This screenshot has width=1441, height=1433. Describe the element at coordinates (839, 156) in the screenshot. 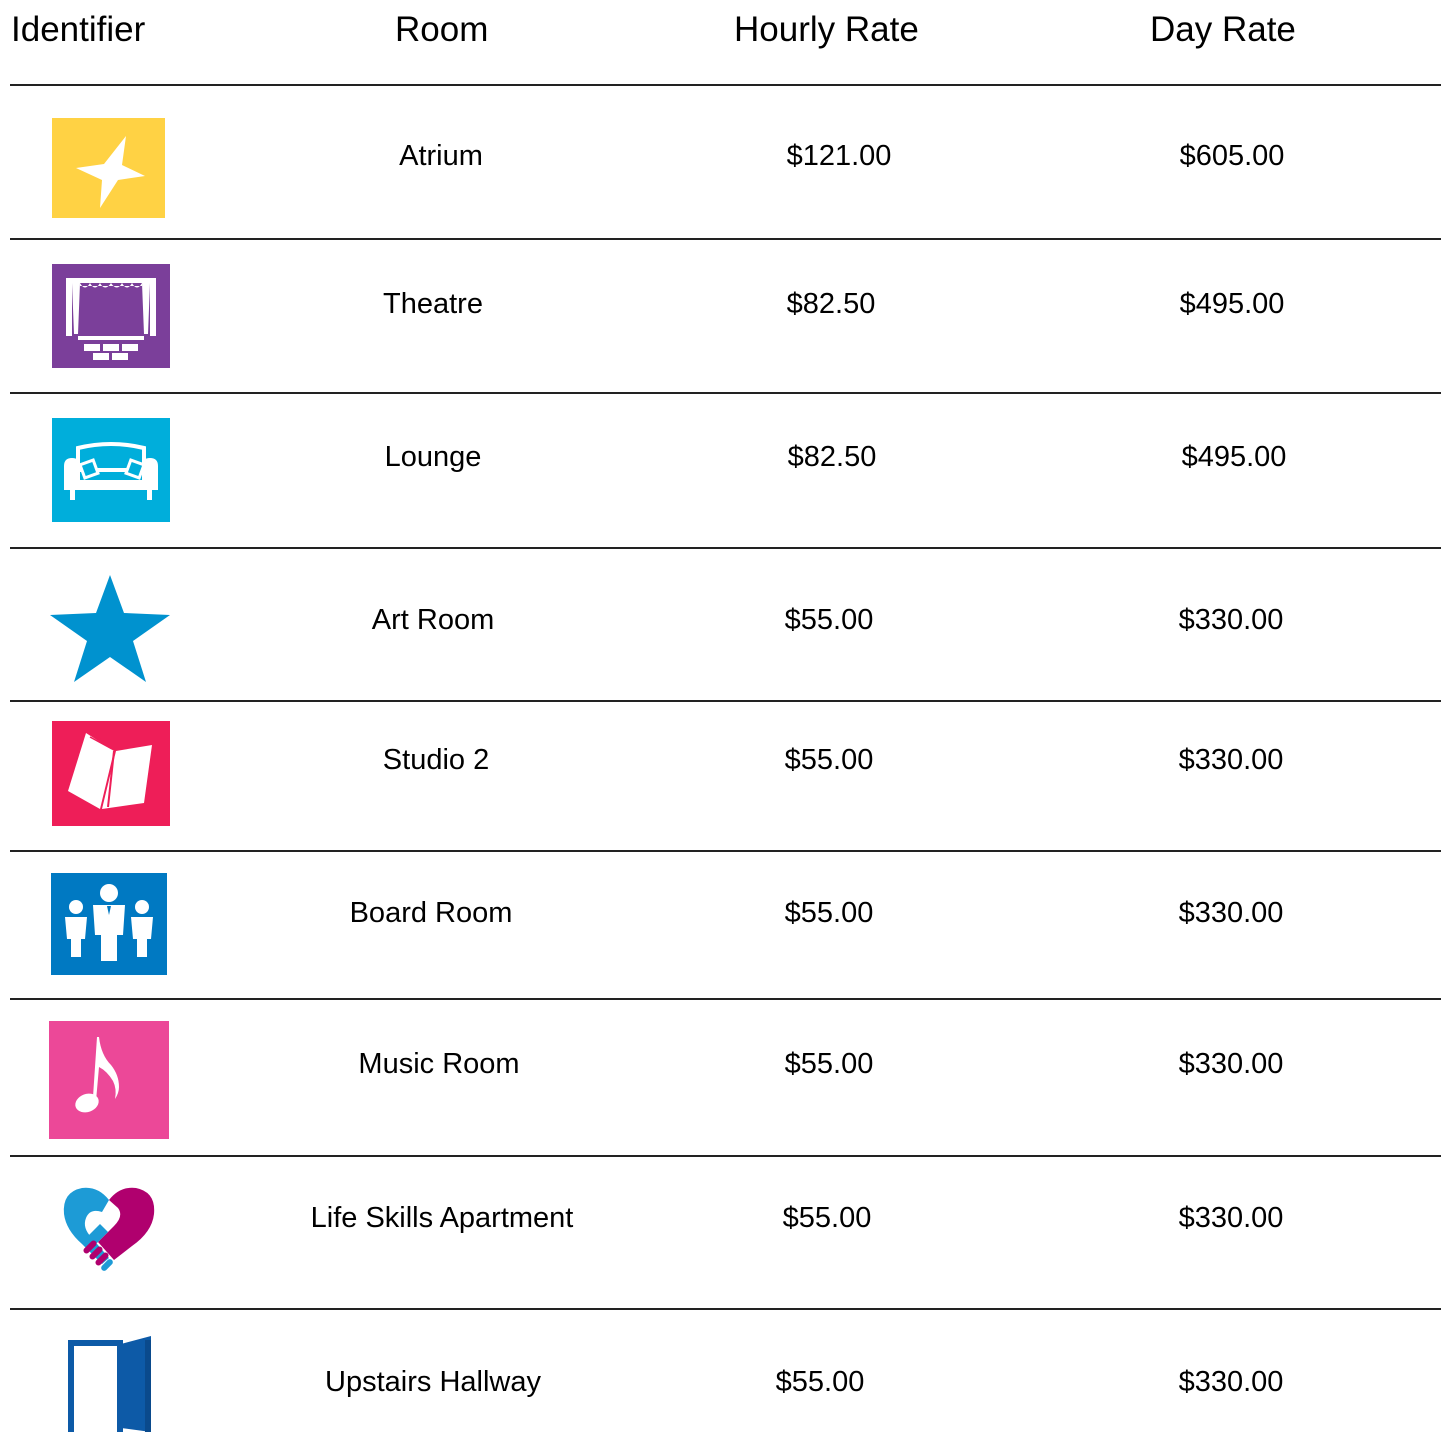

I see `hourly-rate: $121.00` at that location.